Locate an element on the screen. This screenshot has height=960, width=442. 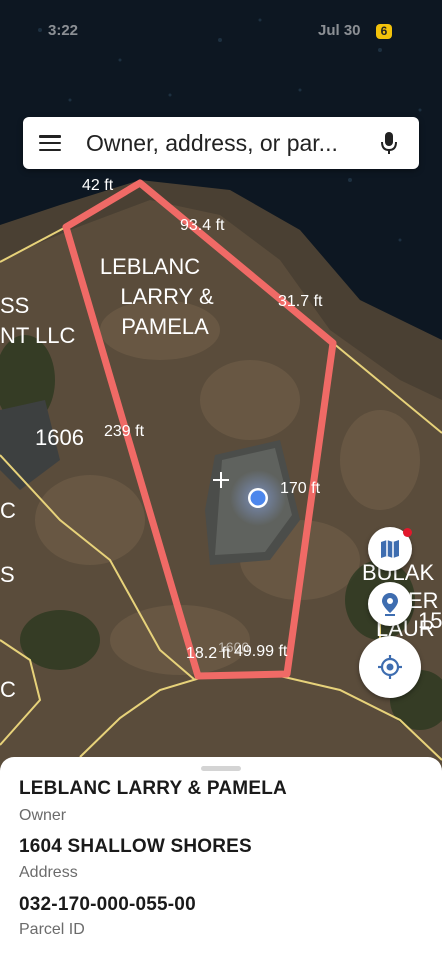
drop-pin-button is located at coordinates (390, 604).